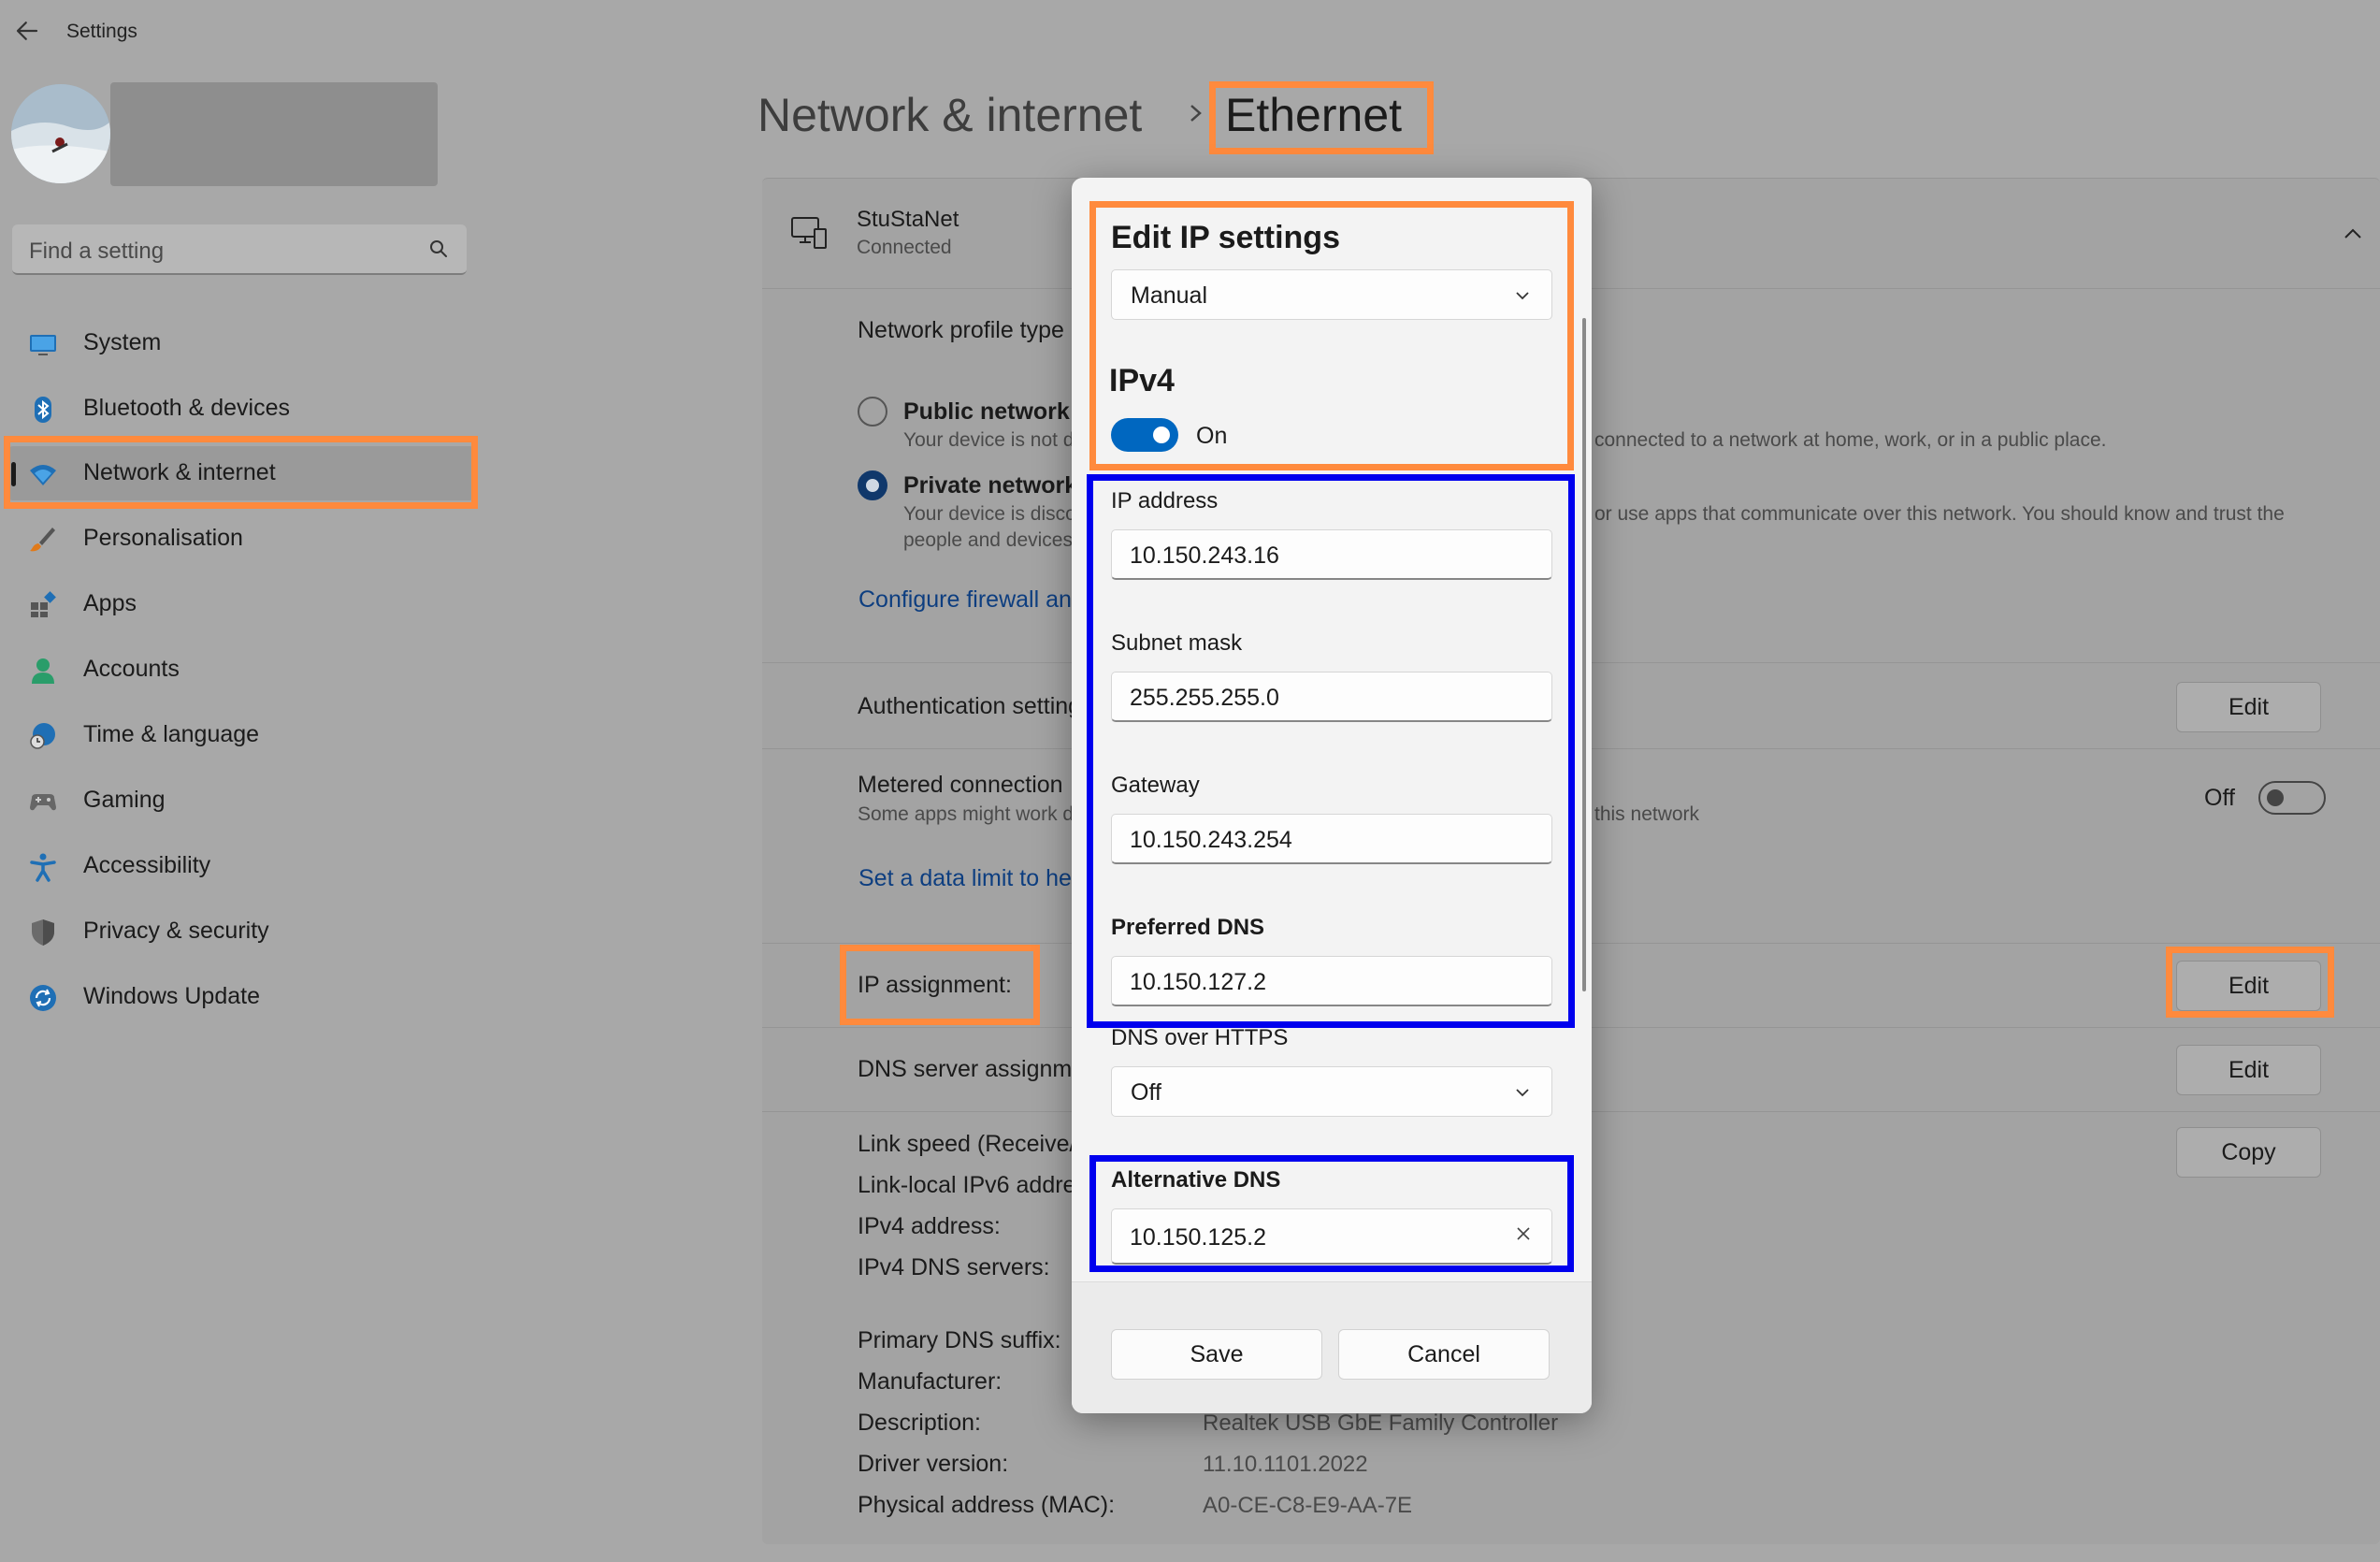 Image resolution: width=2380 pixels, height=1562 pixels. Describe the element at coordinates (959, 1340) in the screenshot. I see `property-label: Primary DNS suffix:` at that location.